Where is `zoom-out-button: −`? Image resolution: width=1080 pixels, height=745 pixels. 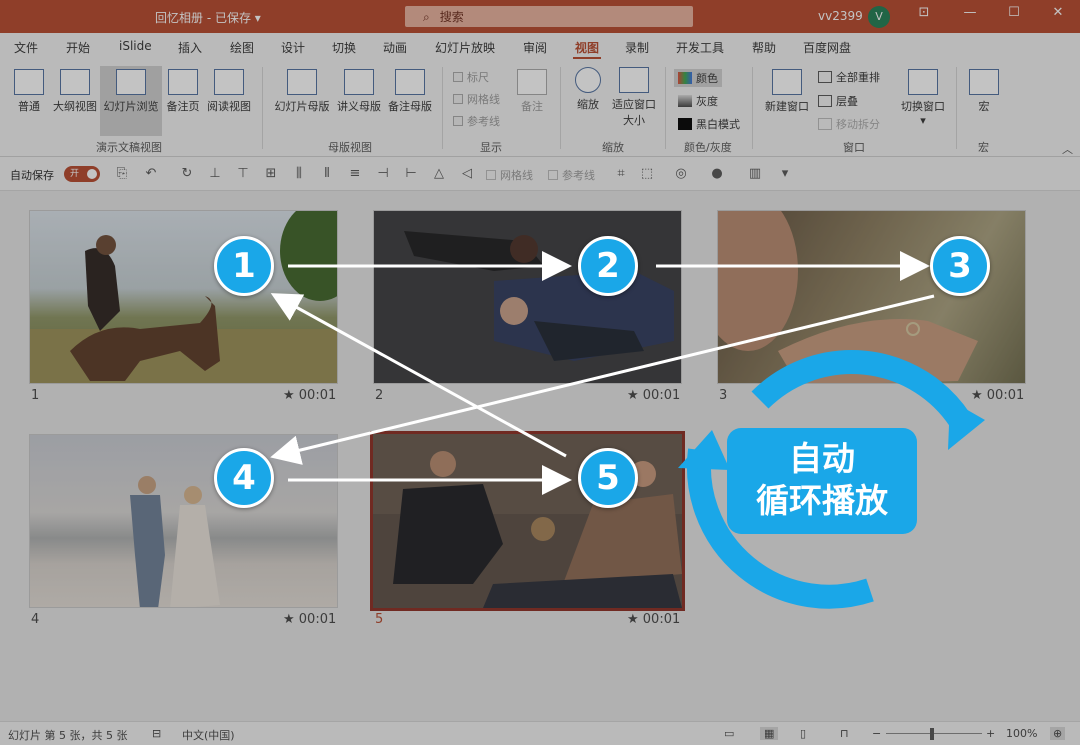
zoom-out-button: − is located at coordinates (876, 733).